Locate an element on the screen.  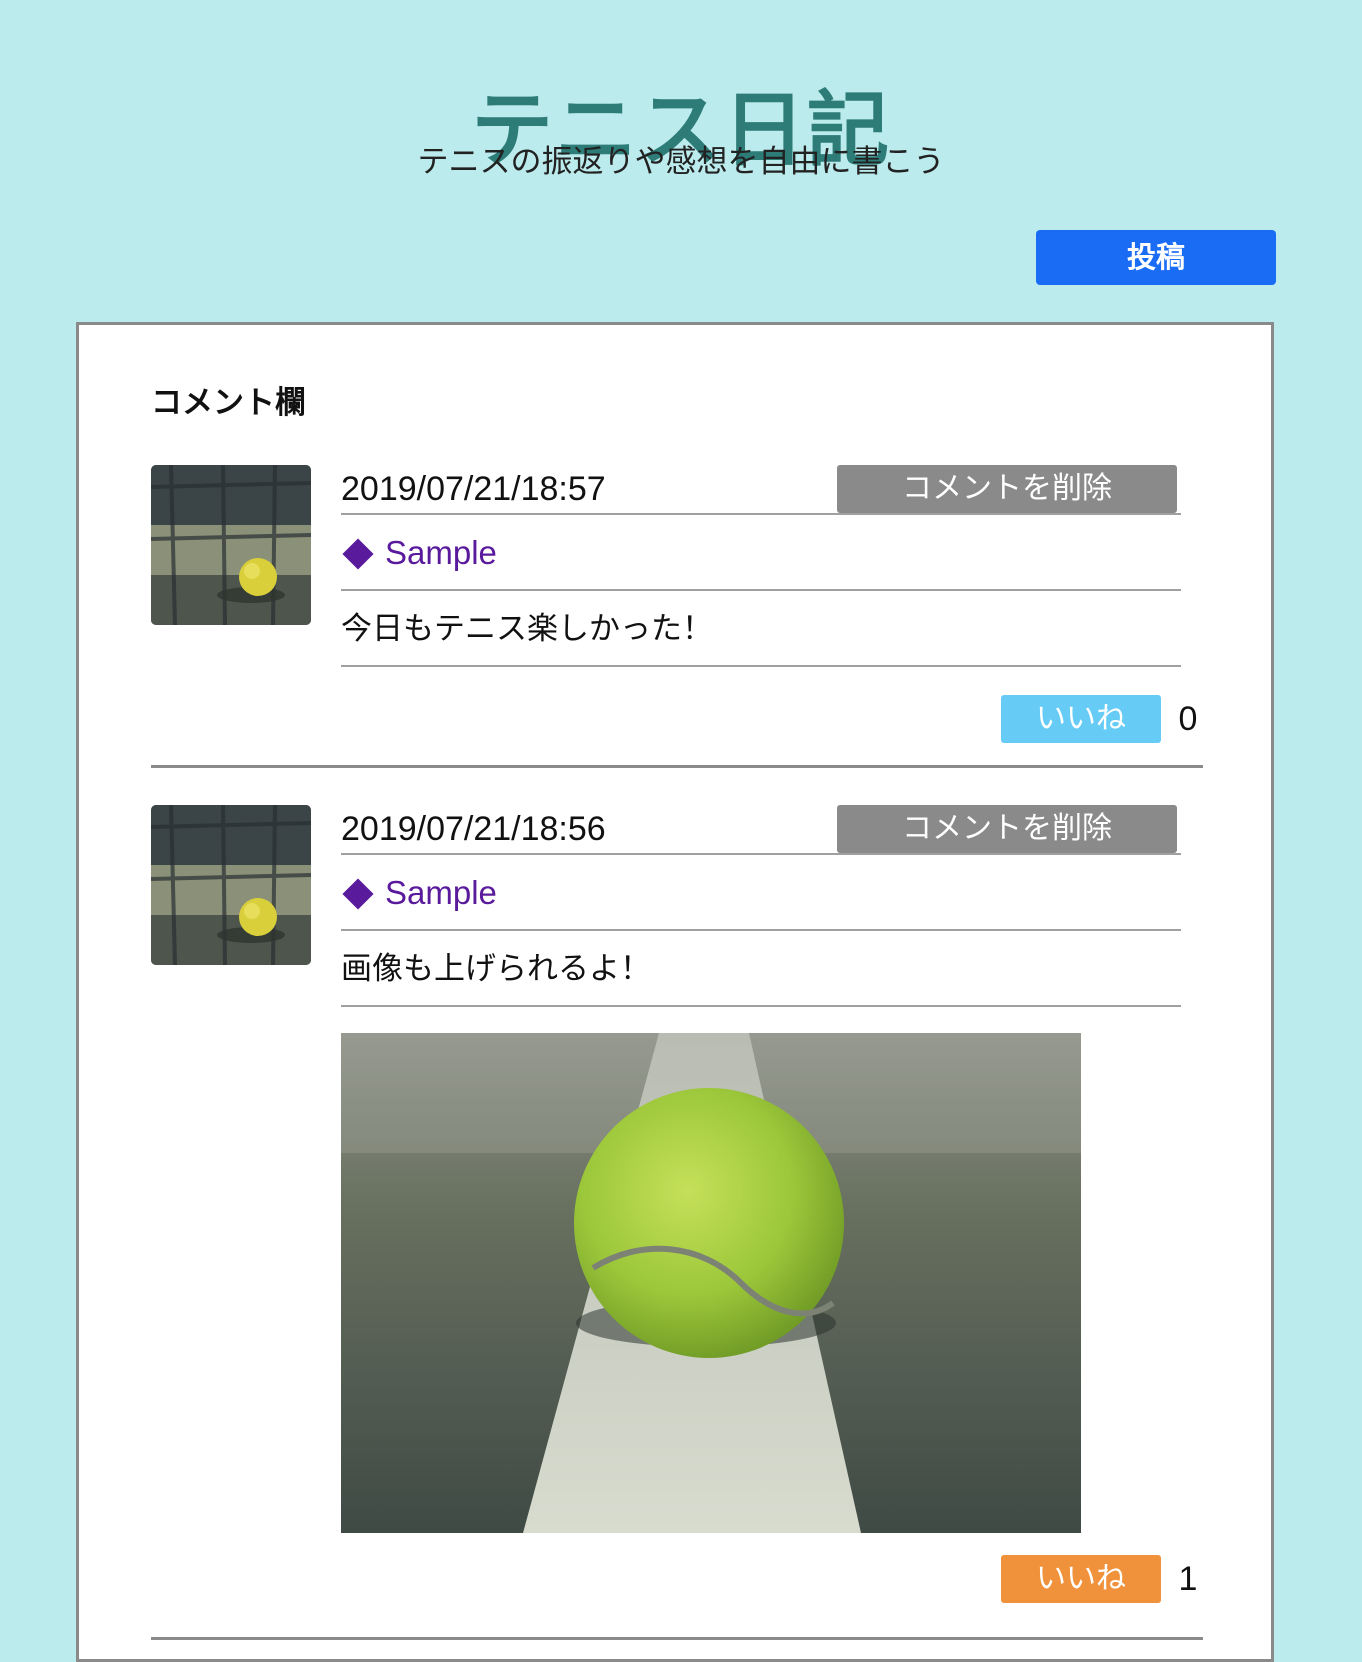
like-area: いいね 0 is located at coordinates (1088, 720).